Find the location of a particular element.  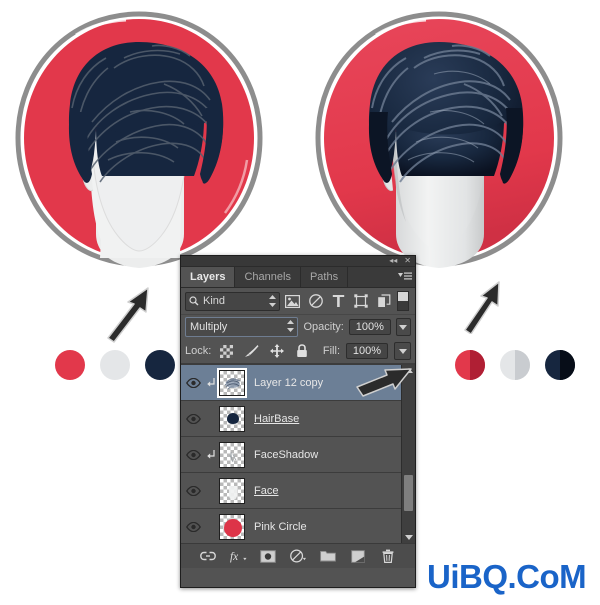

tab-layers: Layers is located at coordinates (208, 277).